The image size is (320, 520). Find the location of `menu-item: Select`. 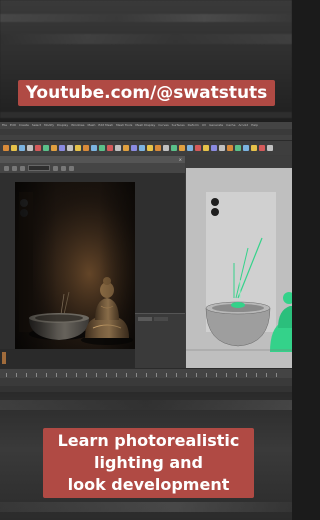

menu-item: Select is located at coordinates (36, 125).